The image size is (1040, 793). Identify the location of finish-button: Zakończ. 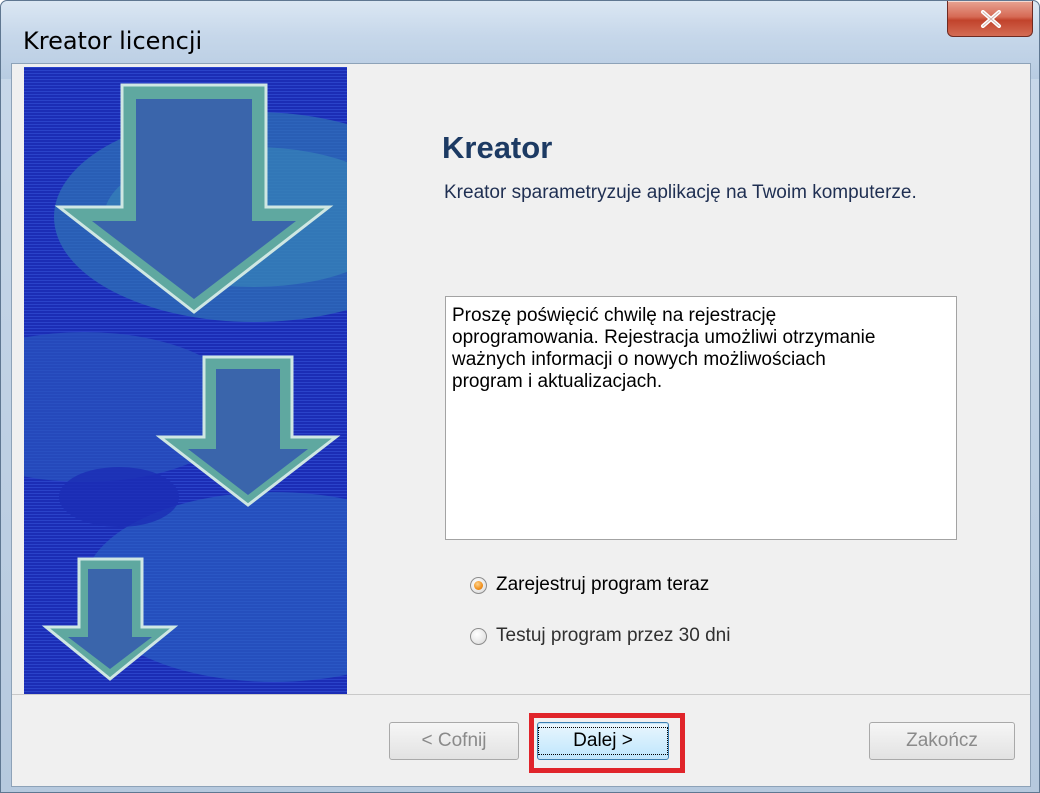
(942, 741).